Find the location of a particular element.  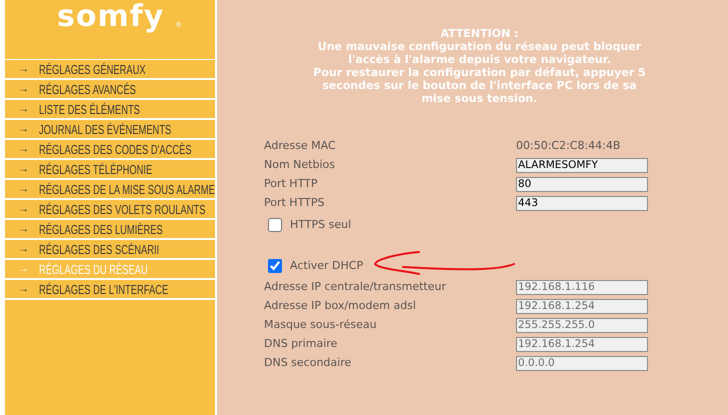

warning-text: Une mauvaise configuration du réseau peut bloquer l'accès à l'alarme depuis votre navigateur. is located at coordinates (479, 53).